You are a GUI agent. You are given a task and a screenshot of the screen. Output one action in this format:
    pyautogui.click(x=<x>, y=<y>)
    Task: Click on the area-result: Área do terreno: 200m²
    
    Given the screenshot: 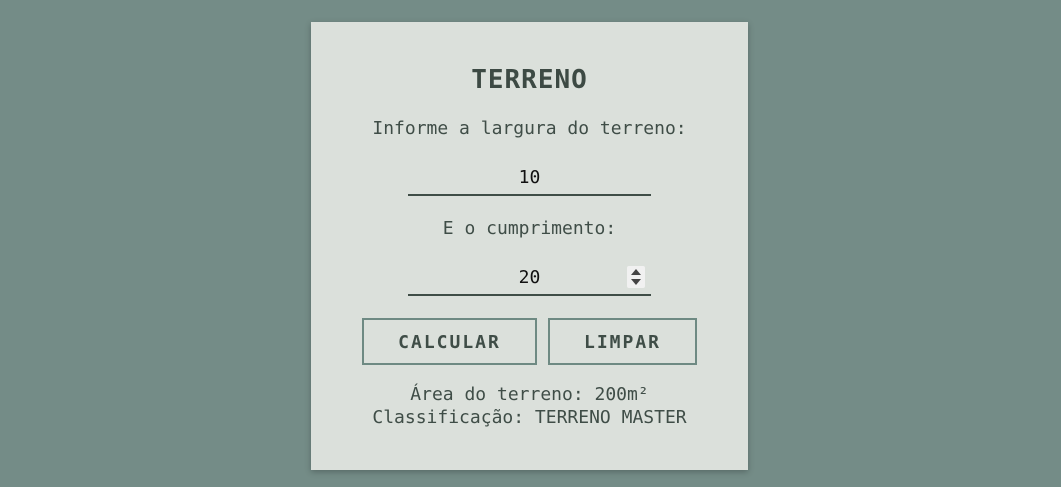 What is the action you would take?
    pyautogui.click(x=529, y=394)
    